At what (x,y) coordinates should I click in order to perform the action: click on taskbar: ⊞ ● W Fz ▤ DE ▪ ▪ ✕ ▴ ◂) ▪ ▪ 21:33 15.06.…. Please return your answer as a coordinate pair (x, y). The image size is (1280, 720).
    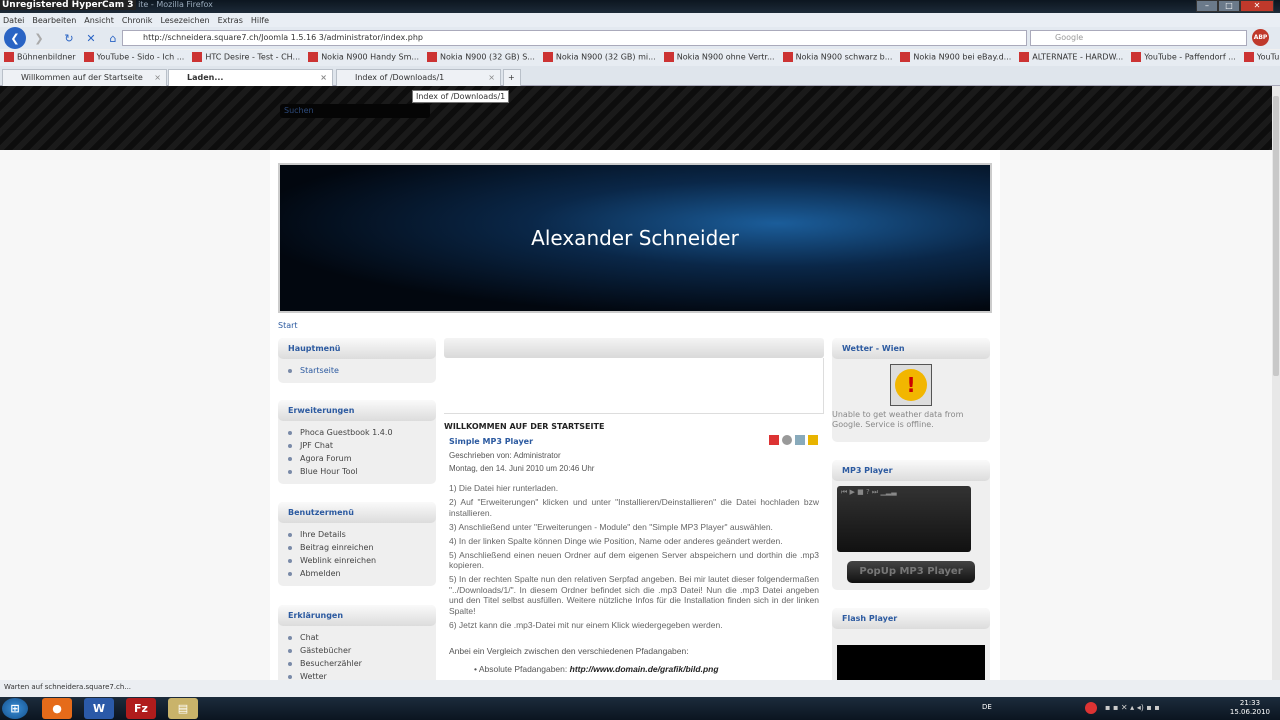
    Looking at the image, I should click on (640, 708).